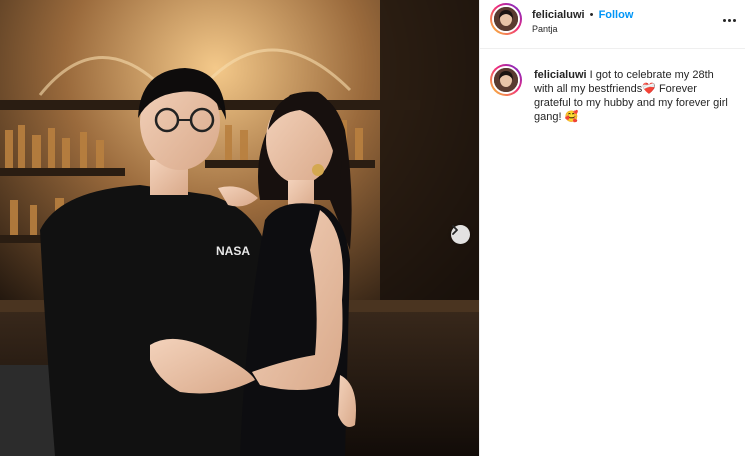  Describe the element at coordinates (616, 15) in the screenshot. I see `follow-button: Follow` at that location.